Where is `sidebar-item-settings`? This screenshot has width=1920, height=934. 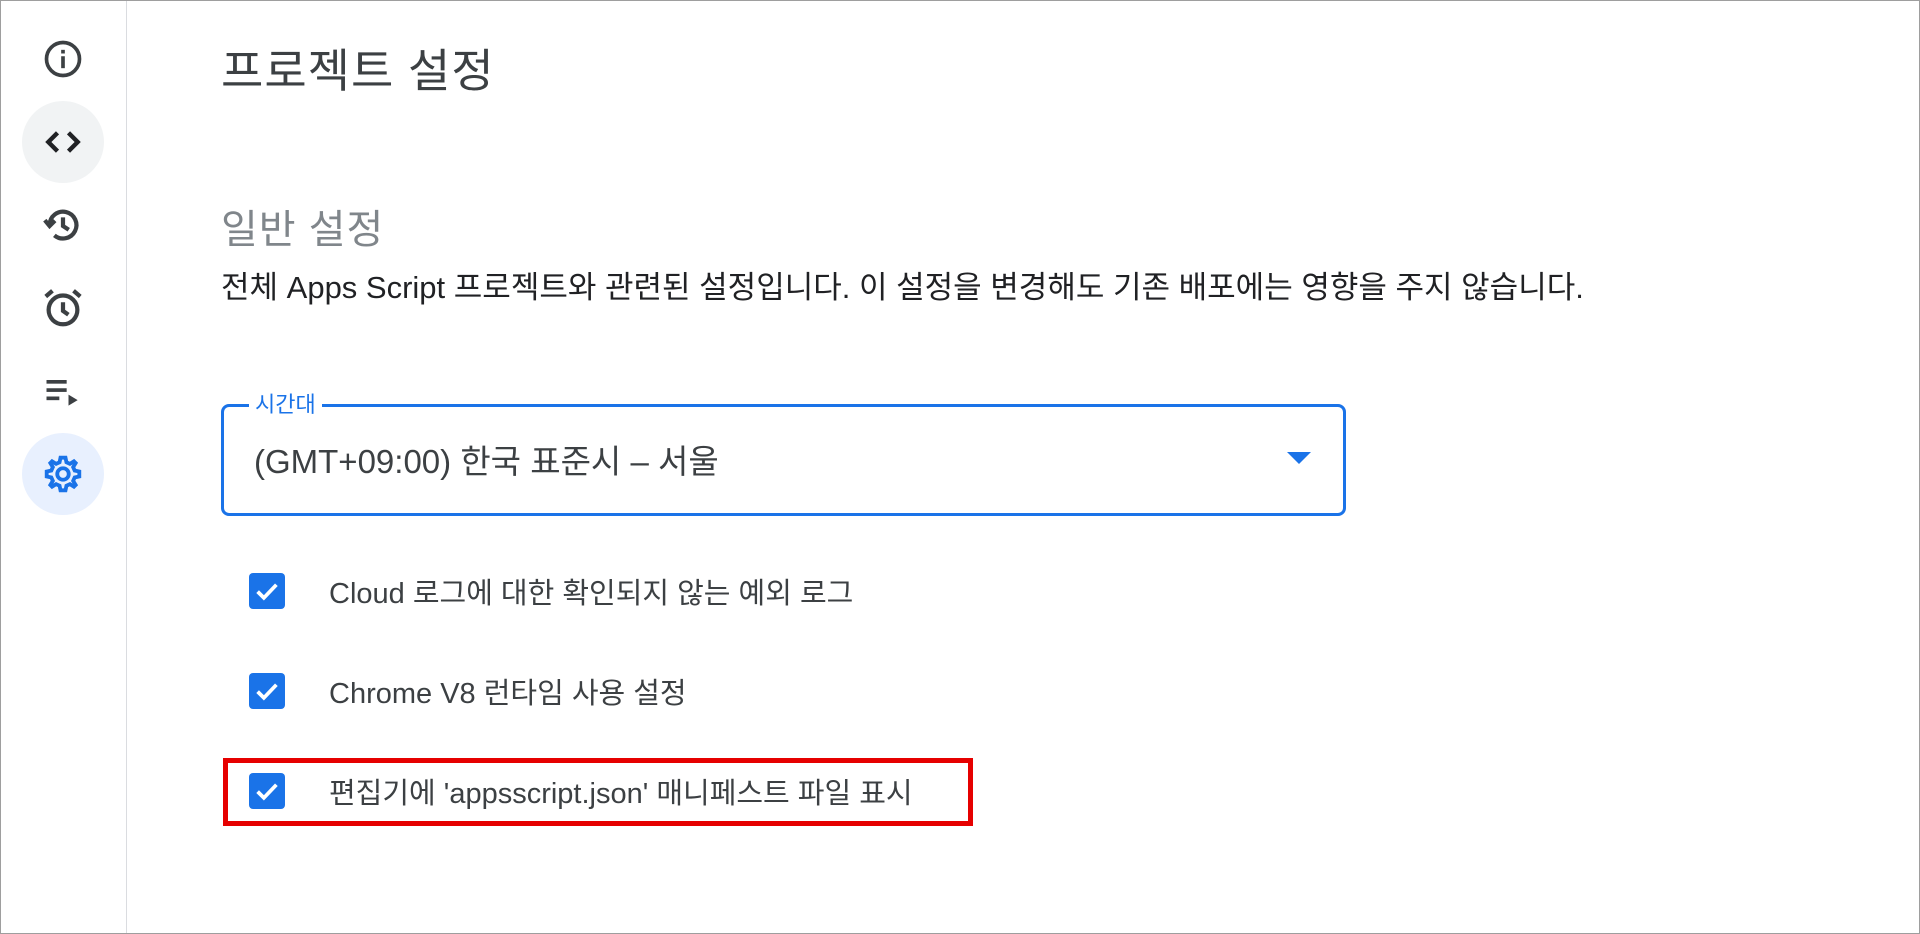 sidebar-item-settings is located at coordinates (63, 474).